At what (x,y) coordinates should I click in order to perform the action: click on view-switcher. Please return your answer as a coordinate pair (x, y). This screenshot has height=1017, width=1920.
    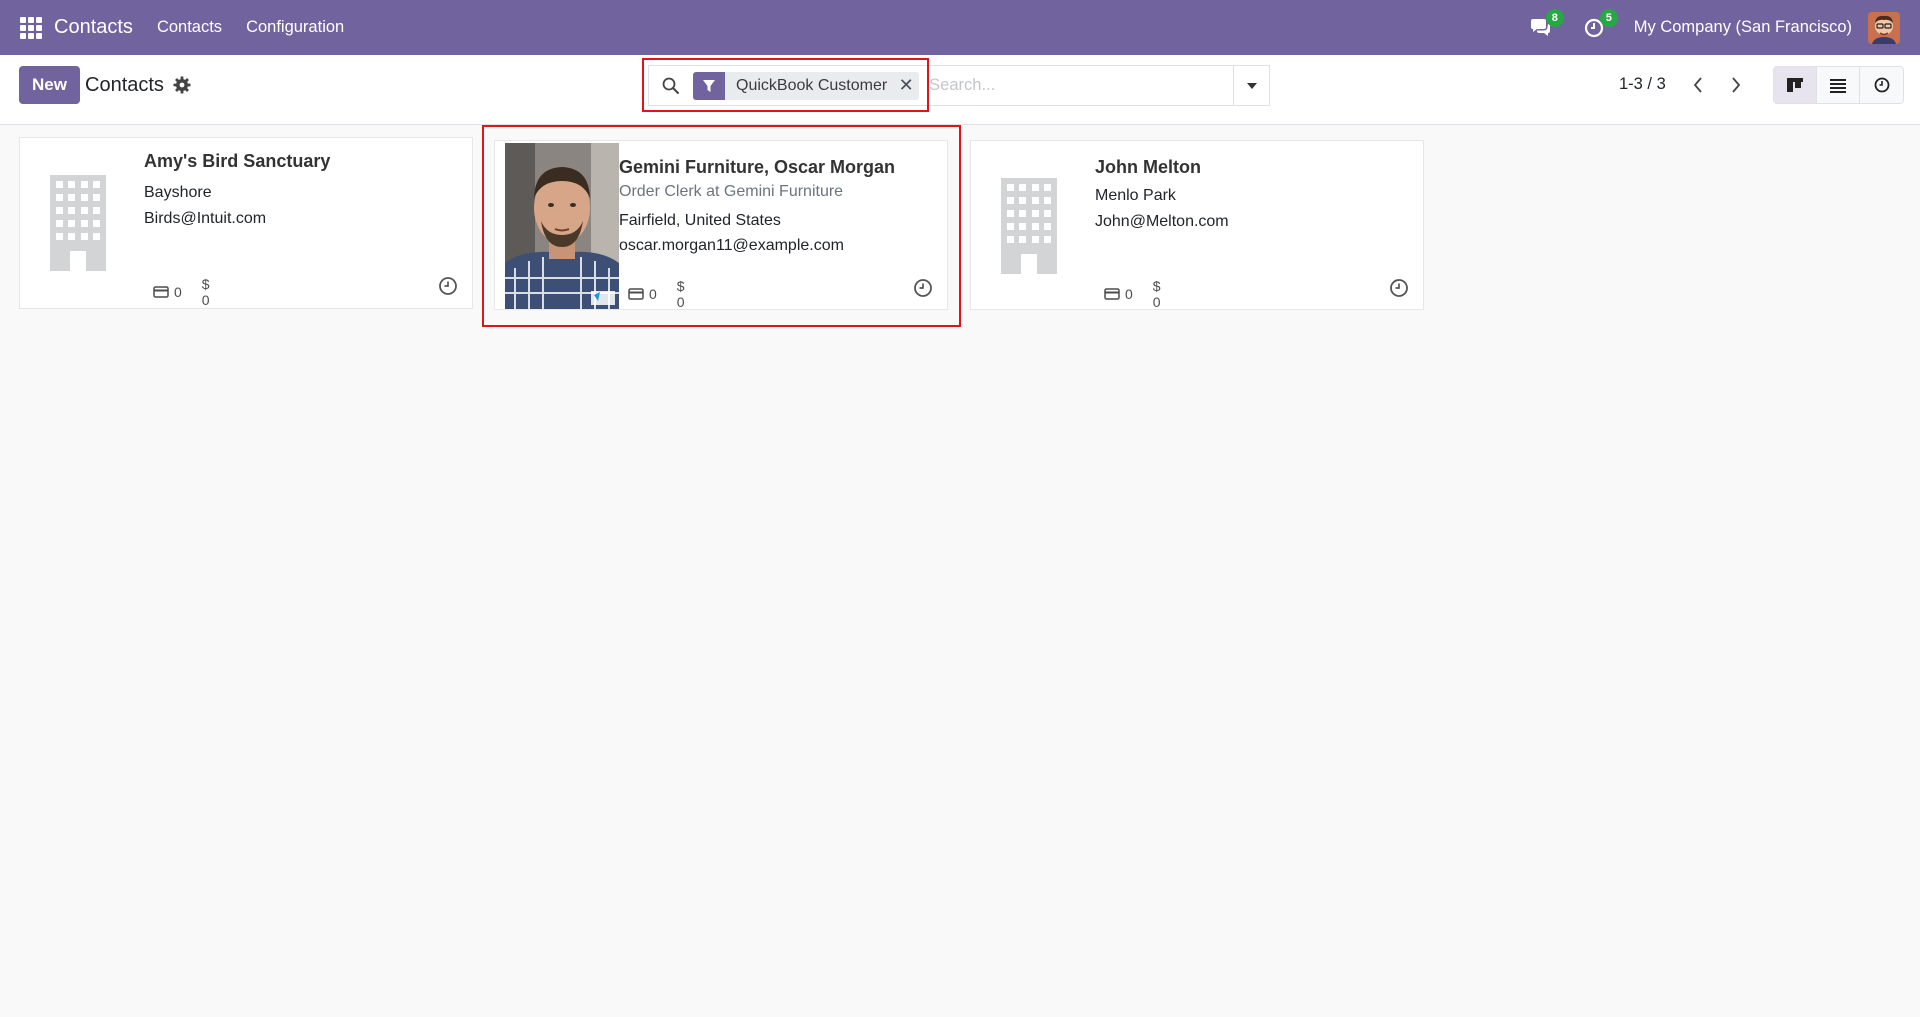
    Looking at the image, I should click on (1838, 85).